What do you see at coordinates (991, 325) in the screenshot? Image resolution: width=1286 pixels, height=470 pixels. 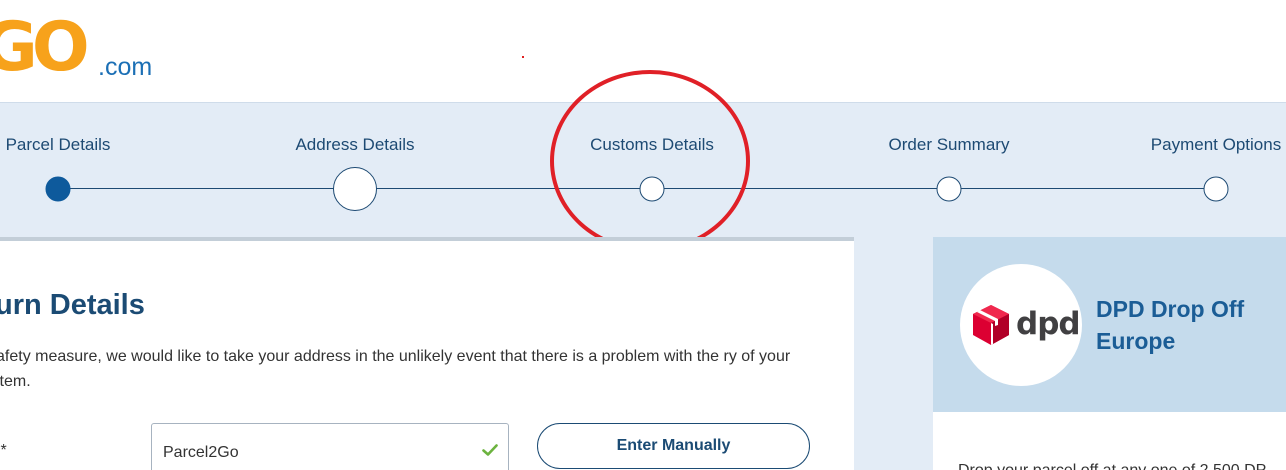 I see `dpd-cube-icon` at bounding box center [991, 325].